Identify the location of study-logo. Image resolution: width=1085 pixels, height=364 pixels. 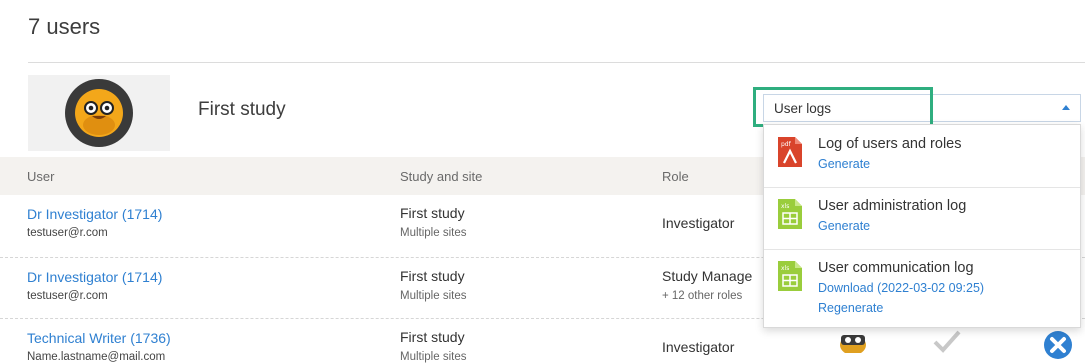
(99, 113).